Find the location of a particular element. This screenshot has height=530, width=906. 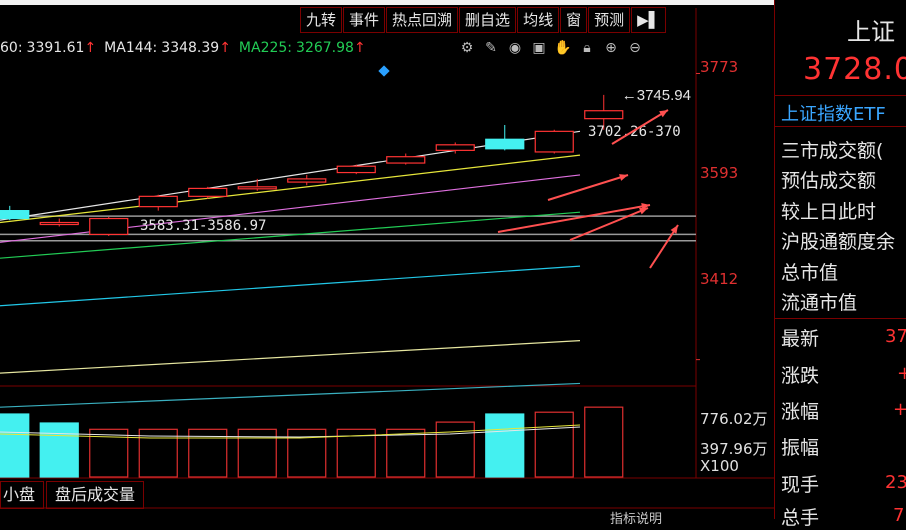

toolbar-item: ▶▌ is located at coordinates (649, 20).